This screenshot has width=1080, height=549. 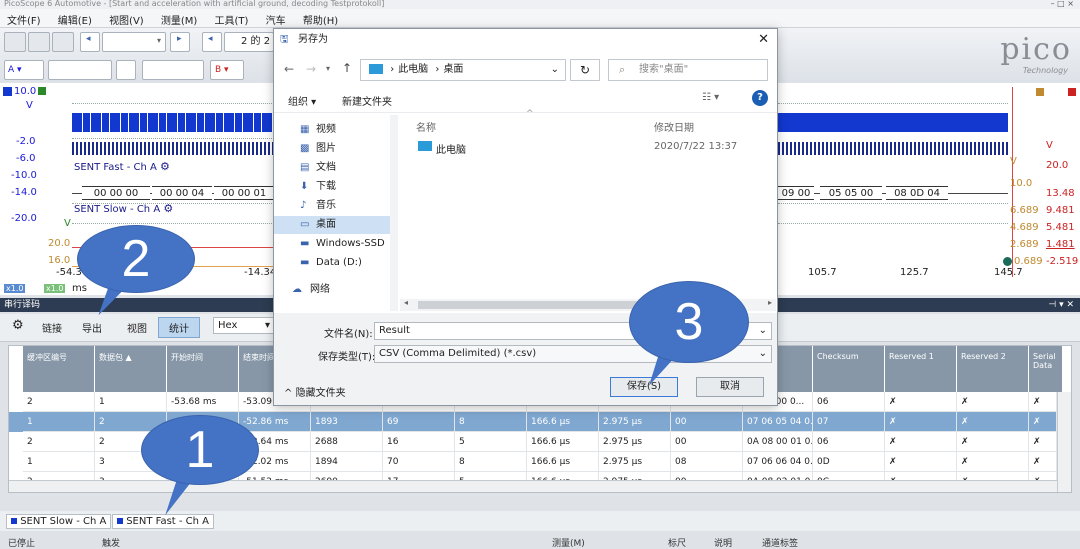 I want to click on chevron-down-icon: ⌄, so click(x=763, y=331).